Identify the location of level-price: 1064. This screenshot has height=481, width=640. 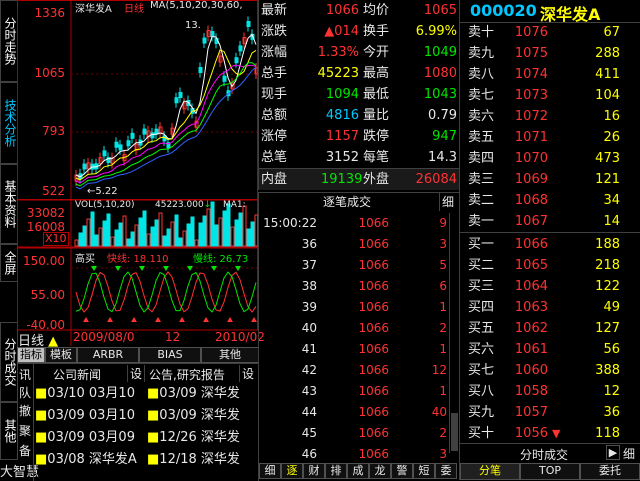
(531, 286).